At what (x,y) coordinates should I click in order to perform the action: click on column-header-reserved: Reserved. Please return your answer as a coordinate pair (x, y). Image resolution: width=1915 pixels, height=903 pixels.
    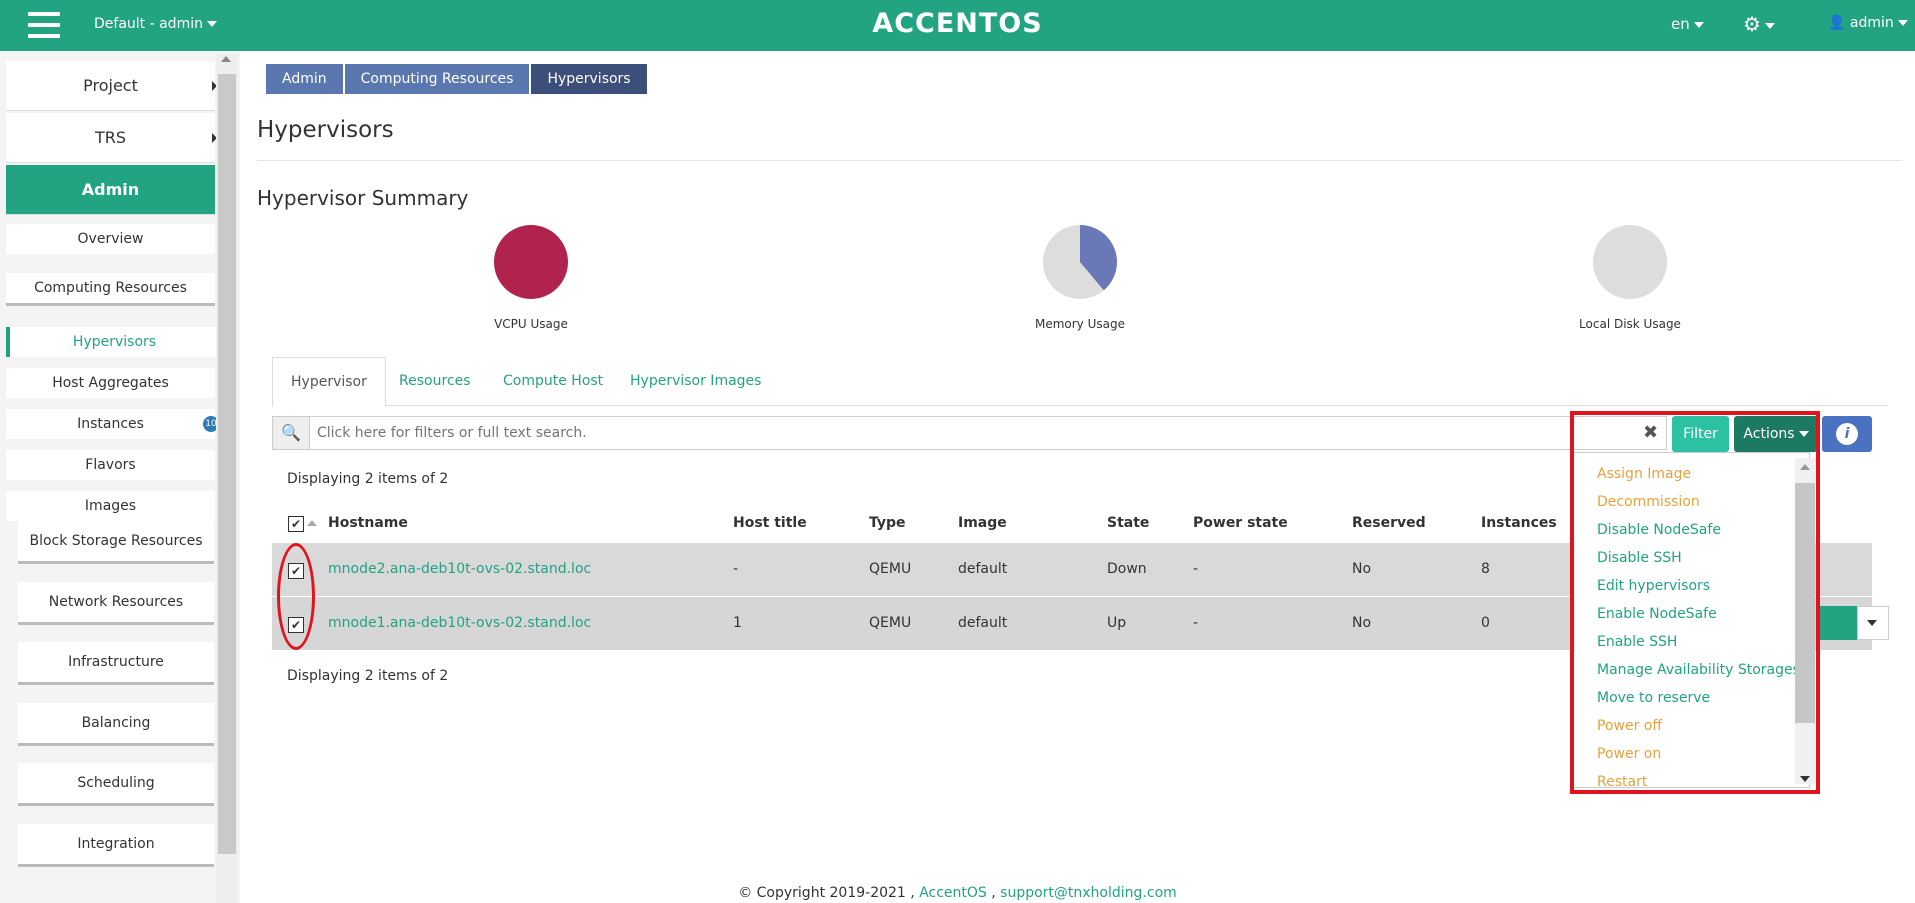
    Looking at the image, I should click on (1389, 523).